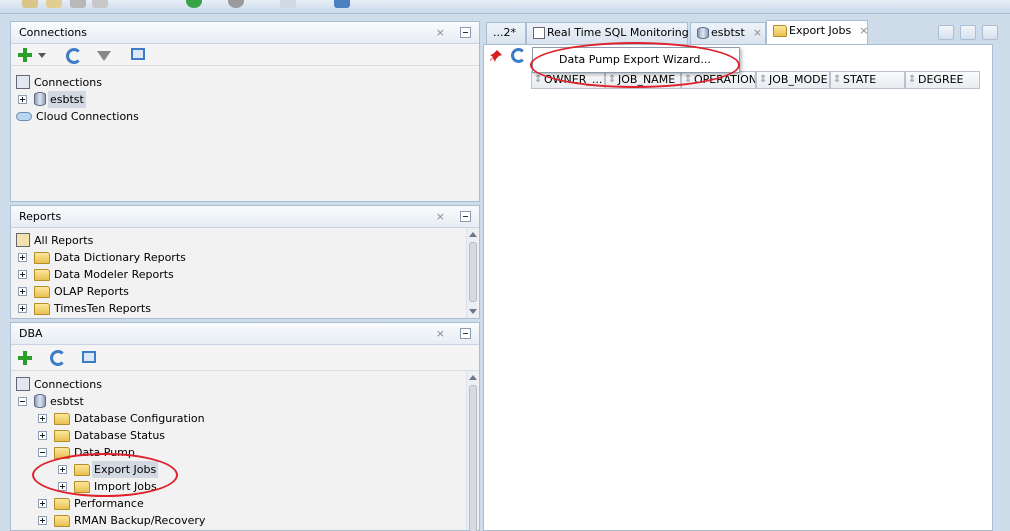  I want to click on dba-panel-title: DBA, so click(31, 333).